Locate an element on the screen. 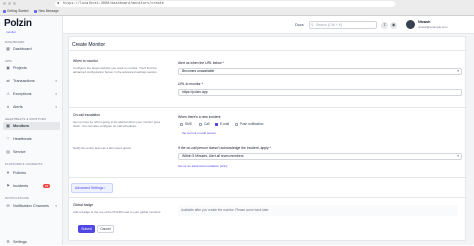 The height and width of the screenshot is (246, 474). call-checkbox: Call is located at coordinates (204, 124).